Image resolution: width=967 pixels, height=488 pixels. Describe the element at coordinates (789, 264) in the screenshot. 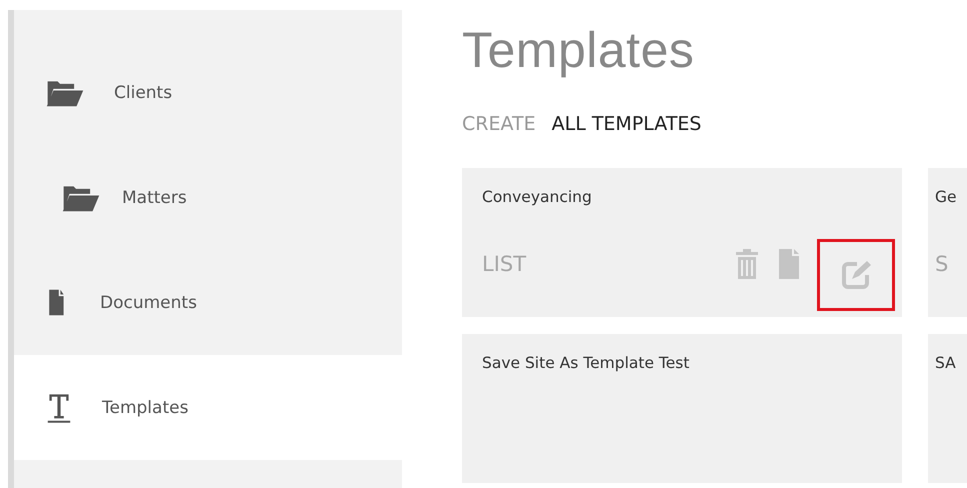

I see `document-icon` at that location.